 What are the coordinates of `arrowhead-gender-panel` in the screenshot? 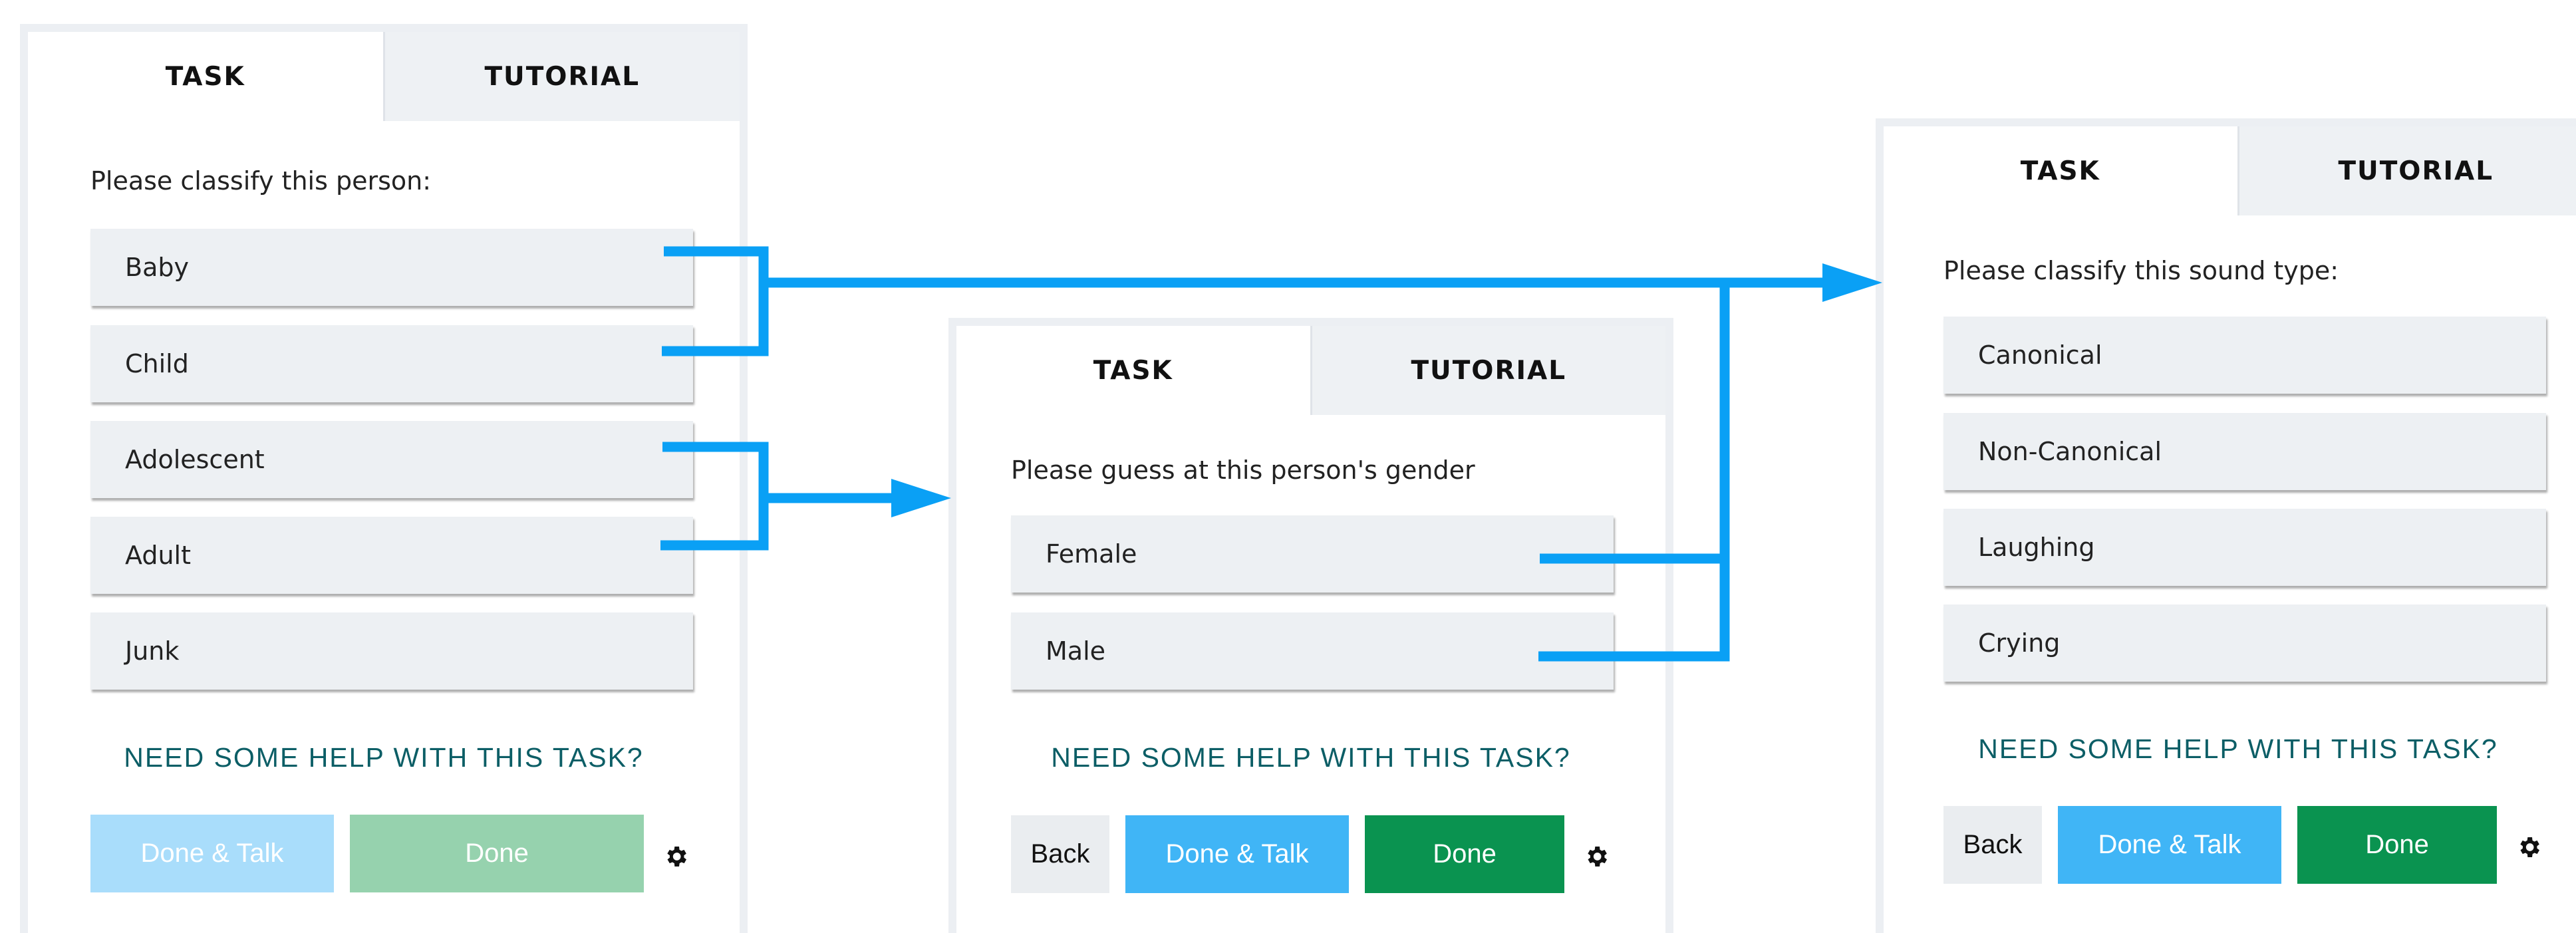 It's located at (921, 498).